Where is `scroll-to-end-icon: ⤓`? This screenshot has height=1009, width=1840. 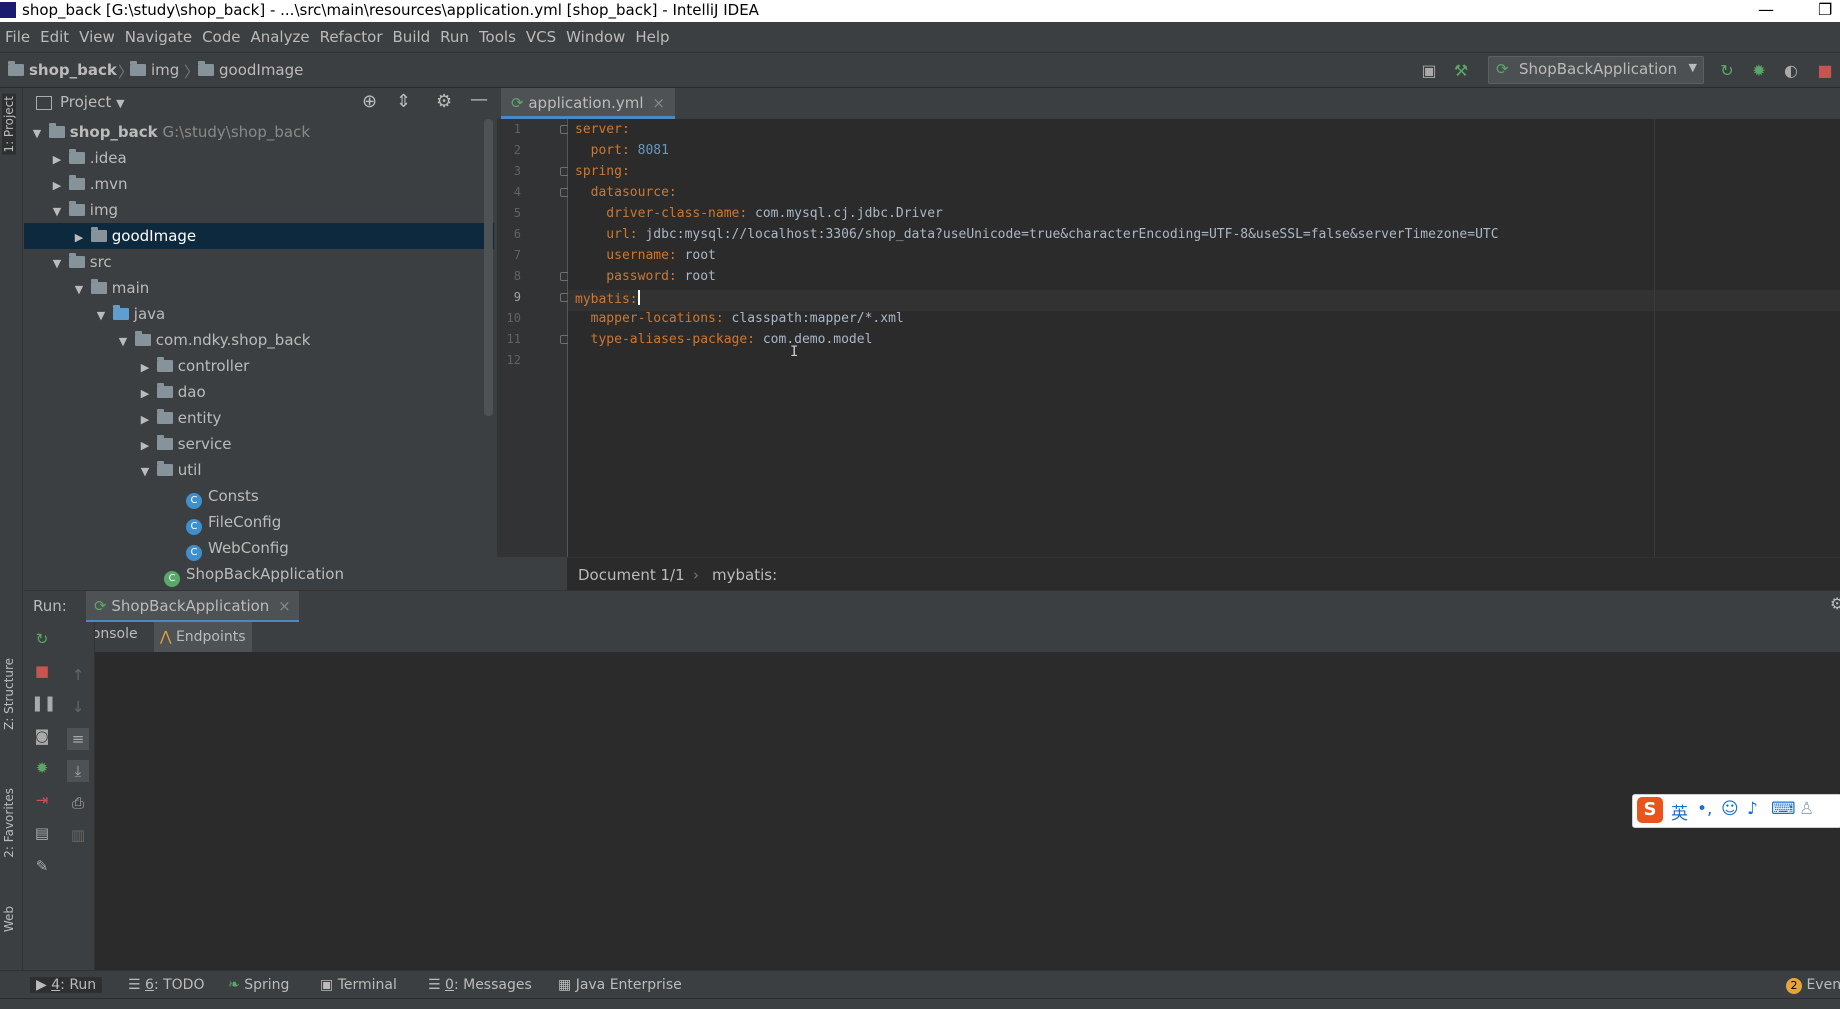 scroll-to-end-icon: ⤓ is located at coordinates (78, 771).